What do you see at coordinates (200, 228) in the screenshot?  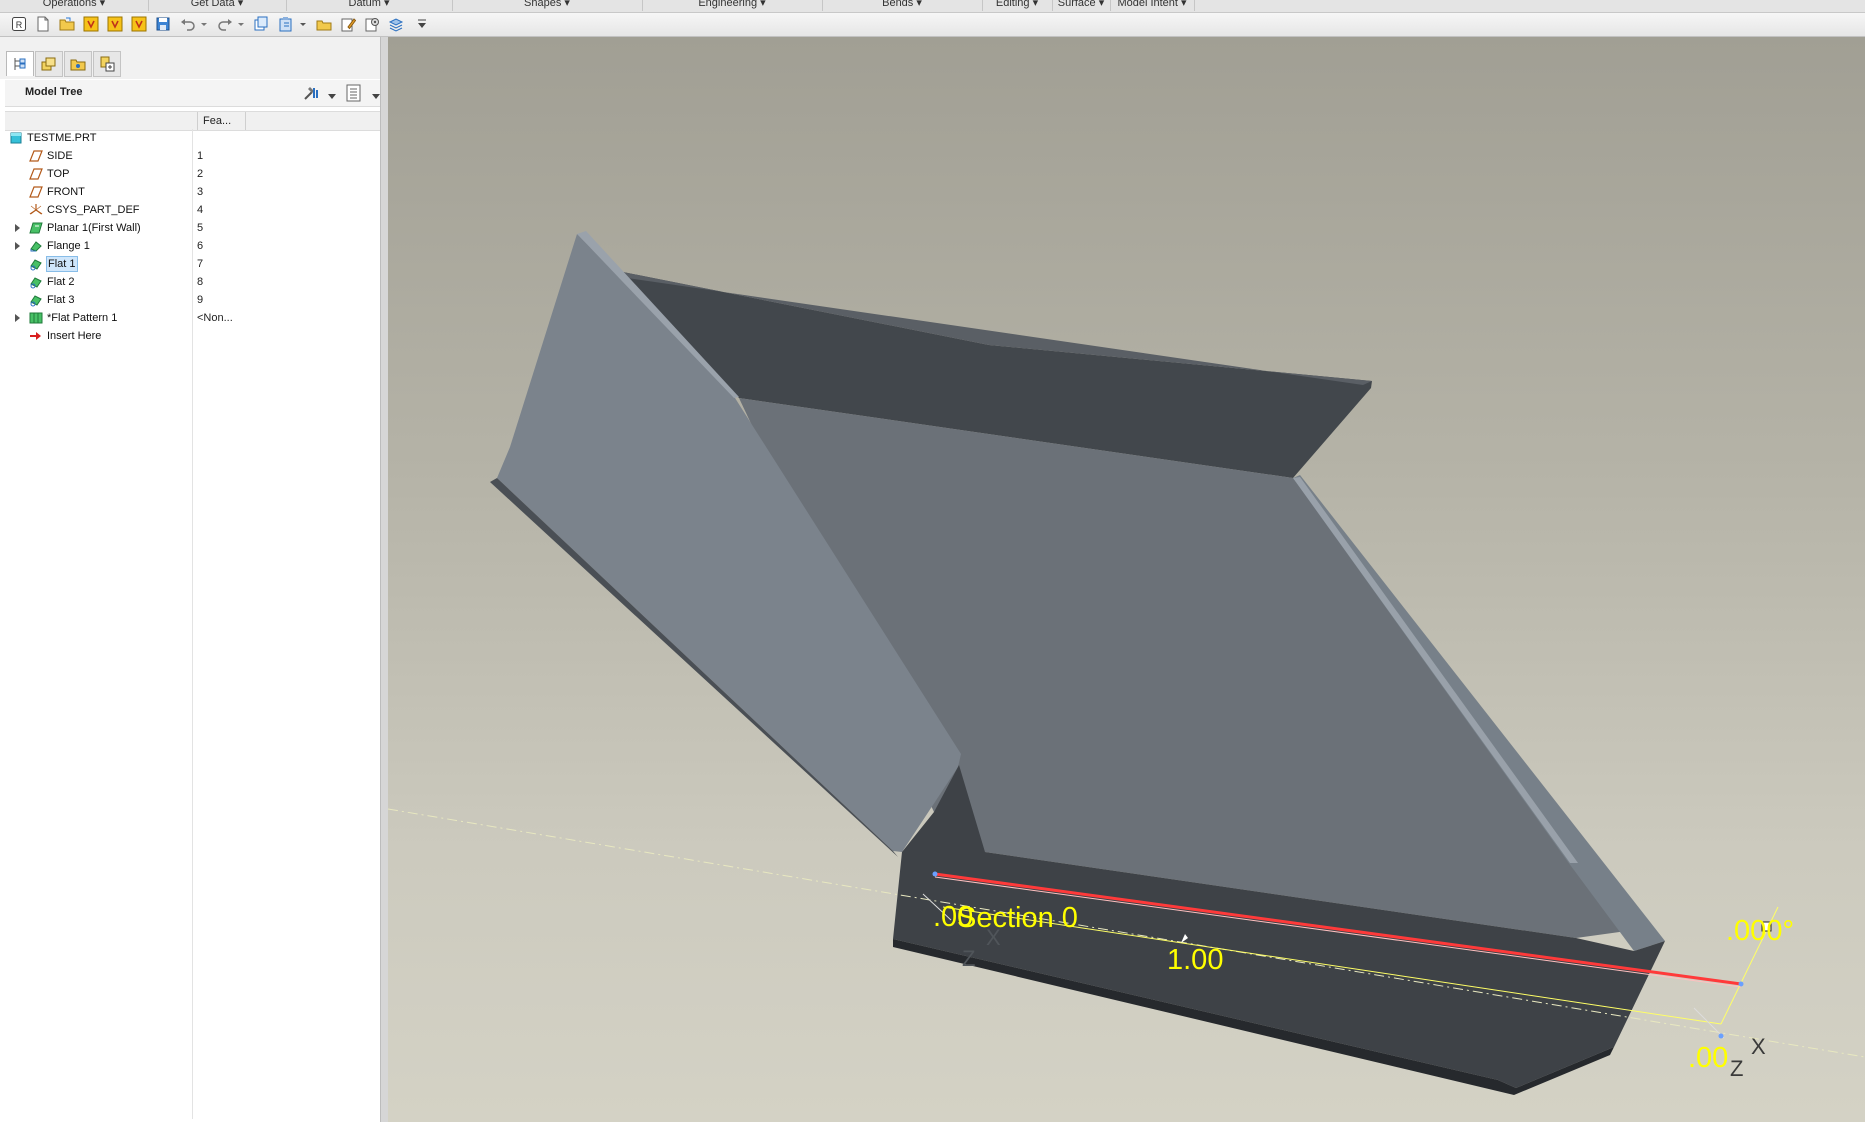 I see `feature-number: 5` at bounding box center [200, 228].